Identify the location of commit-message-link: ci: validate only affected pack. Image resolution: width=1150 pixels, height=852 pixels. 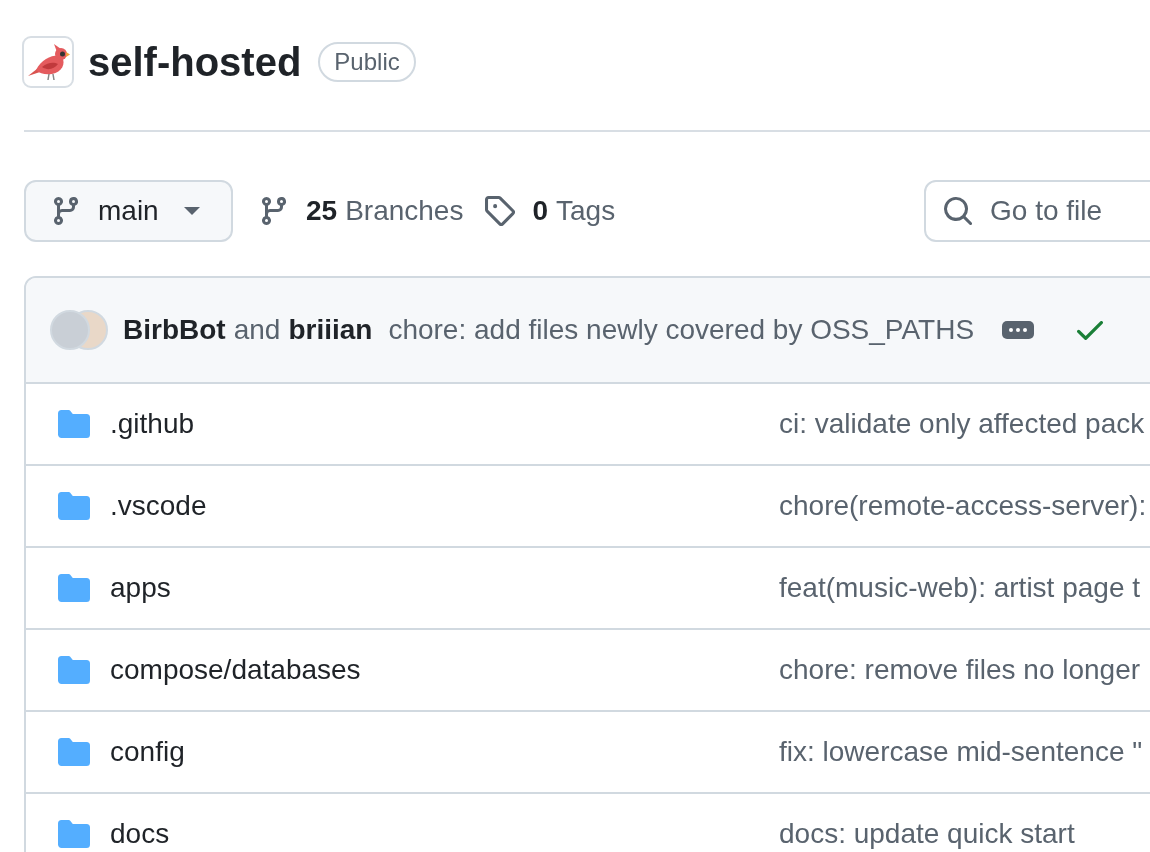
(964, 424).